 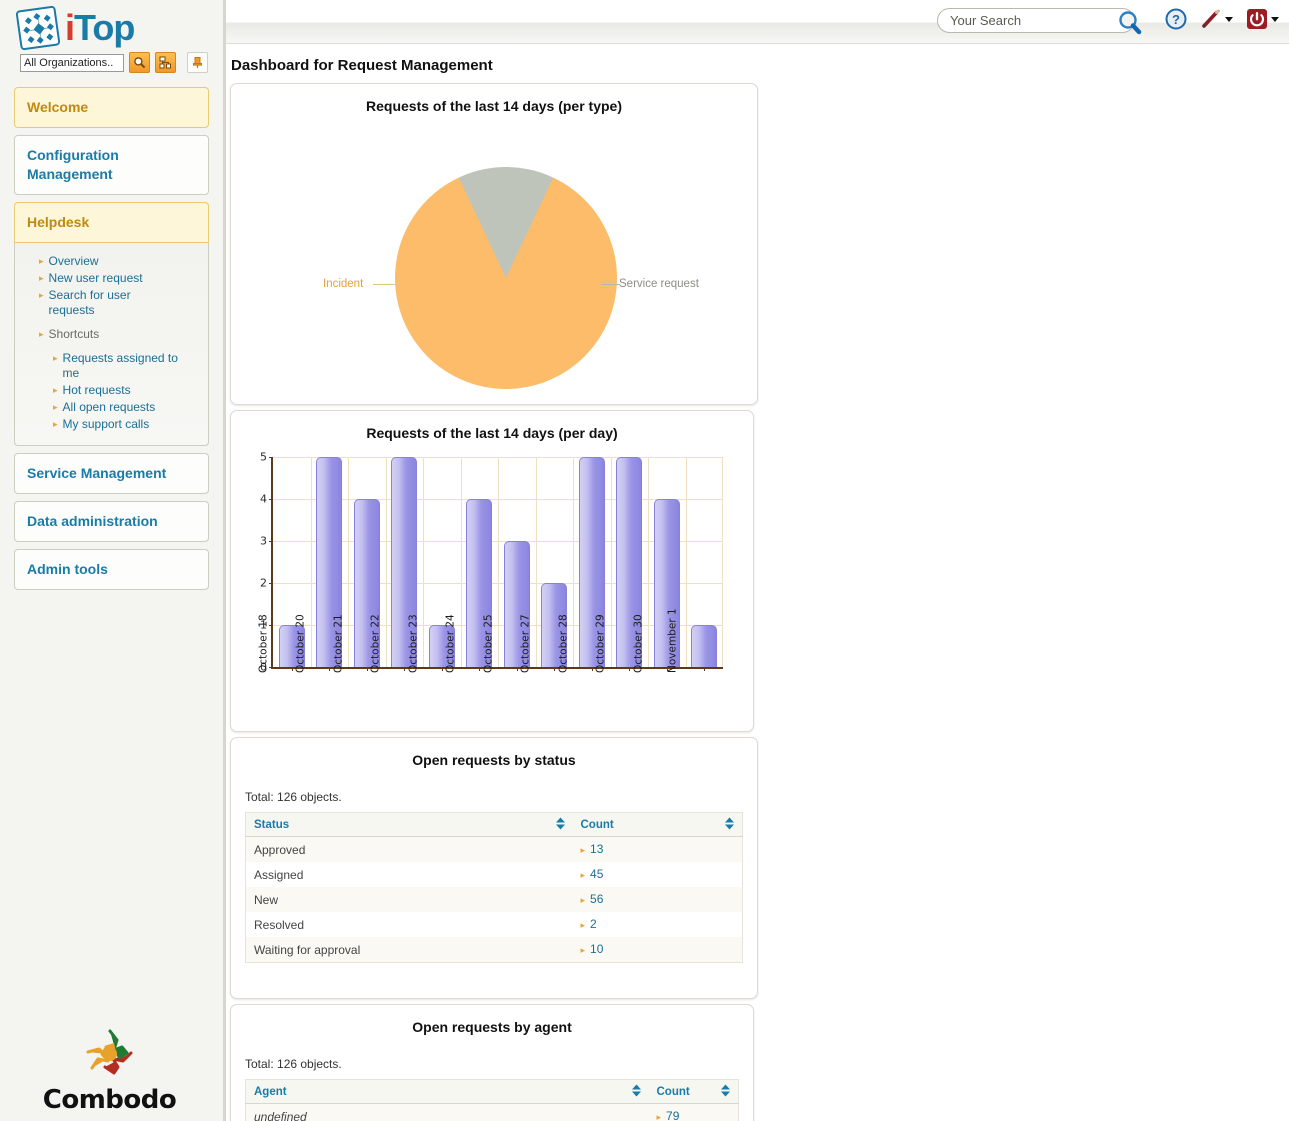 I want to click on logout-menu-button, so click(x=1262, y=19).